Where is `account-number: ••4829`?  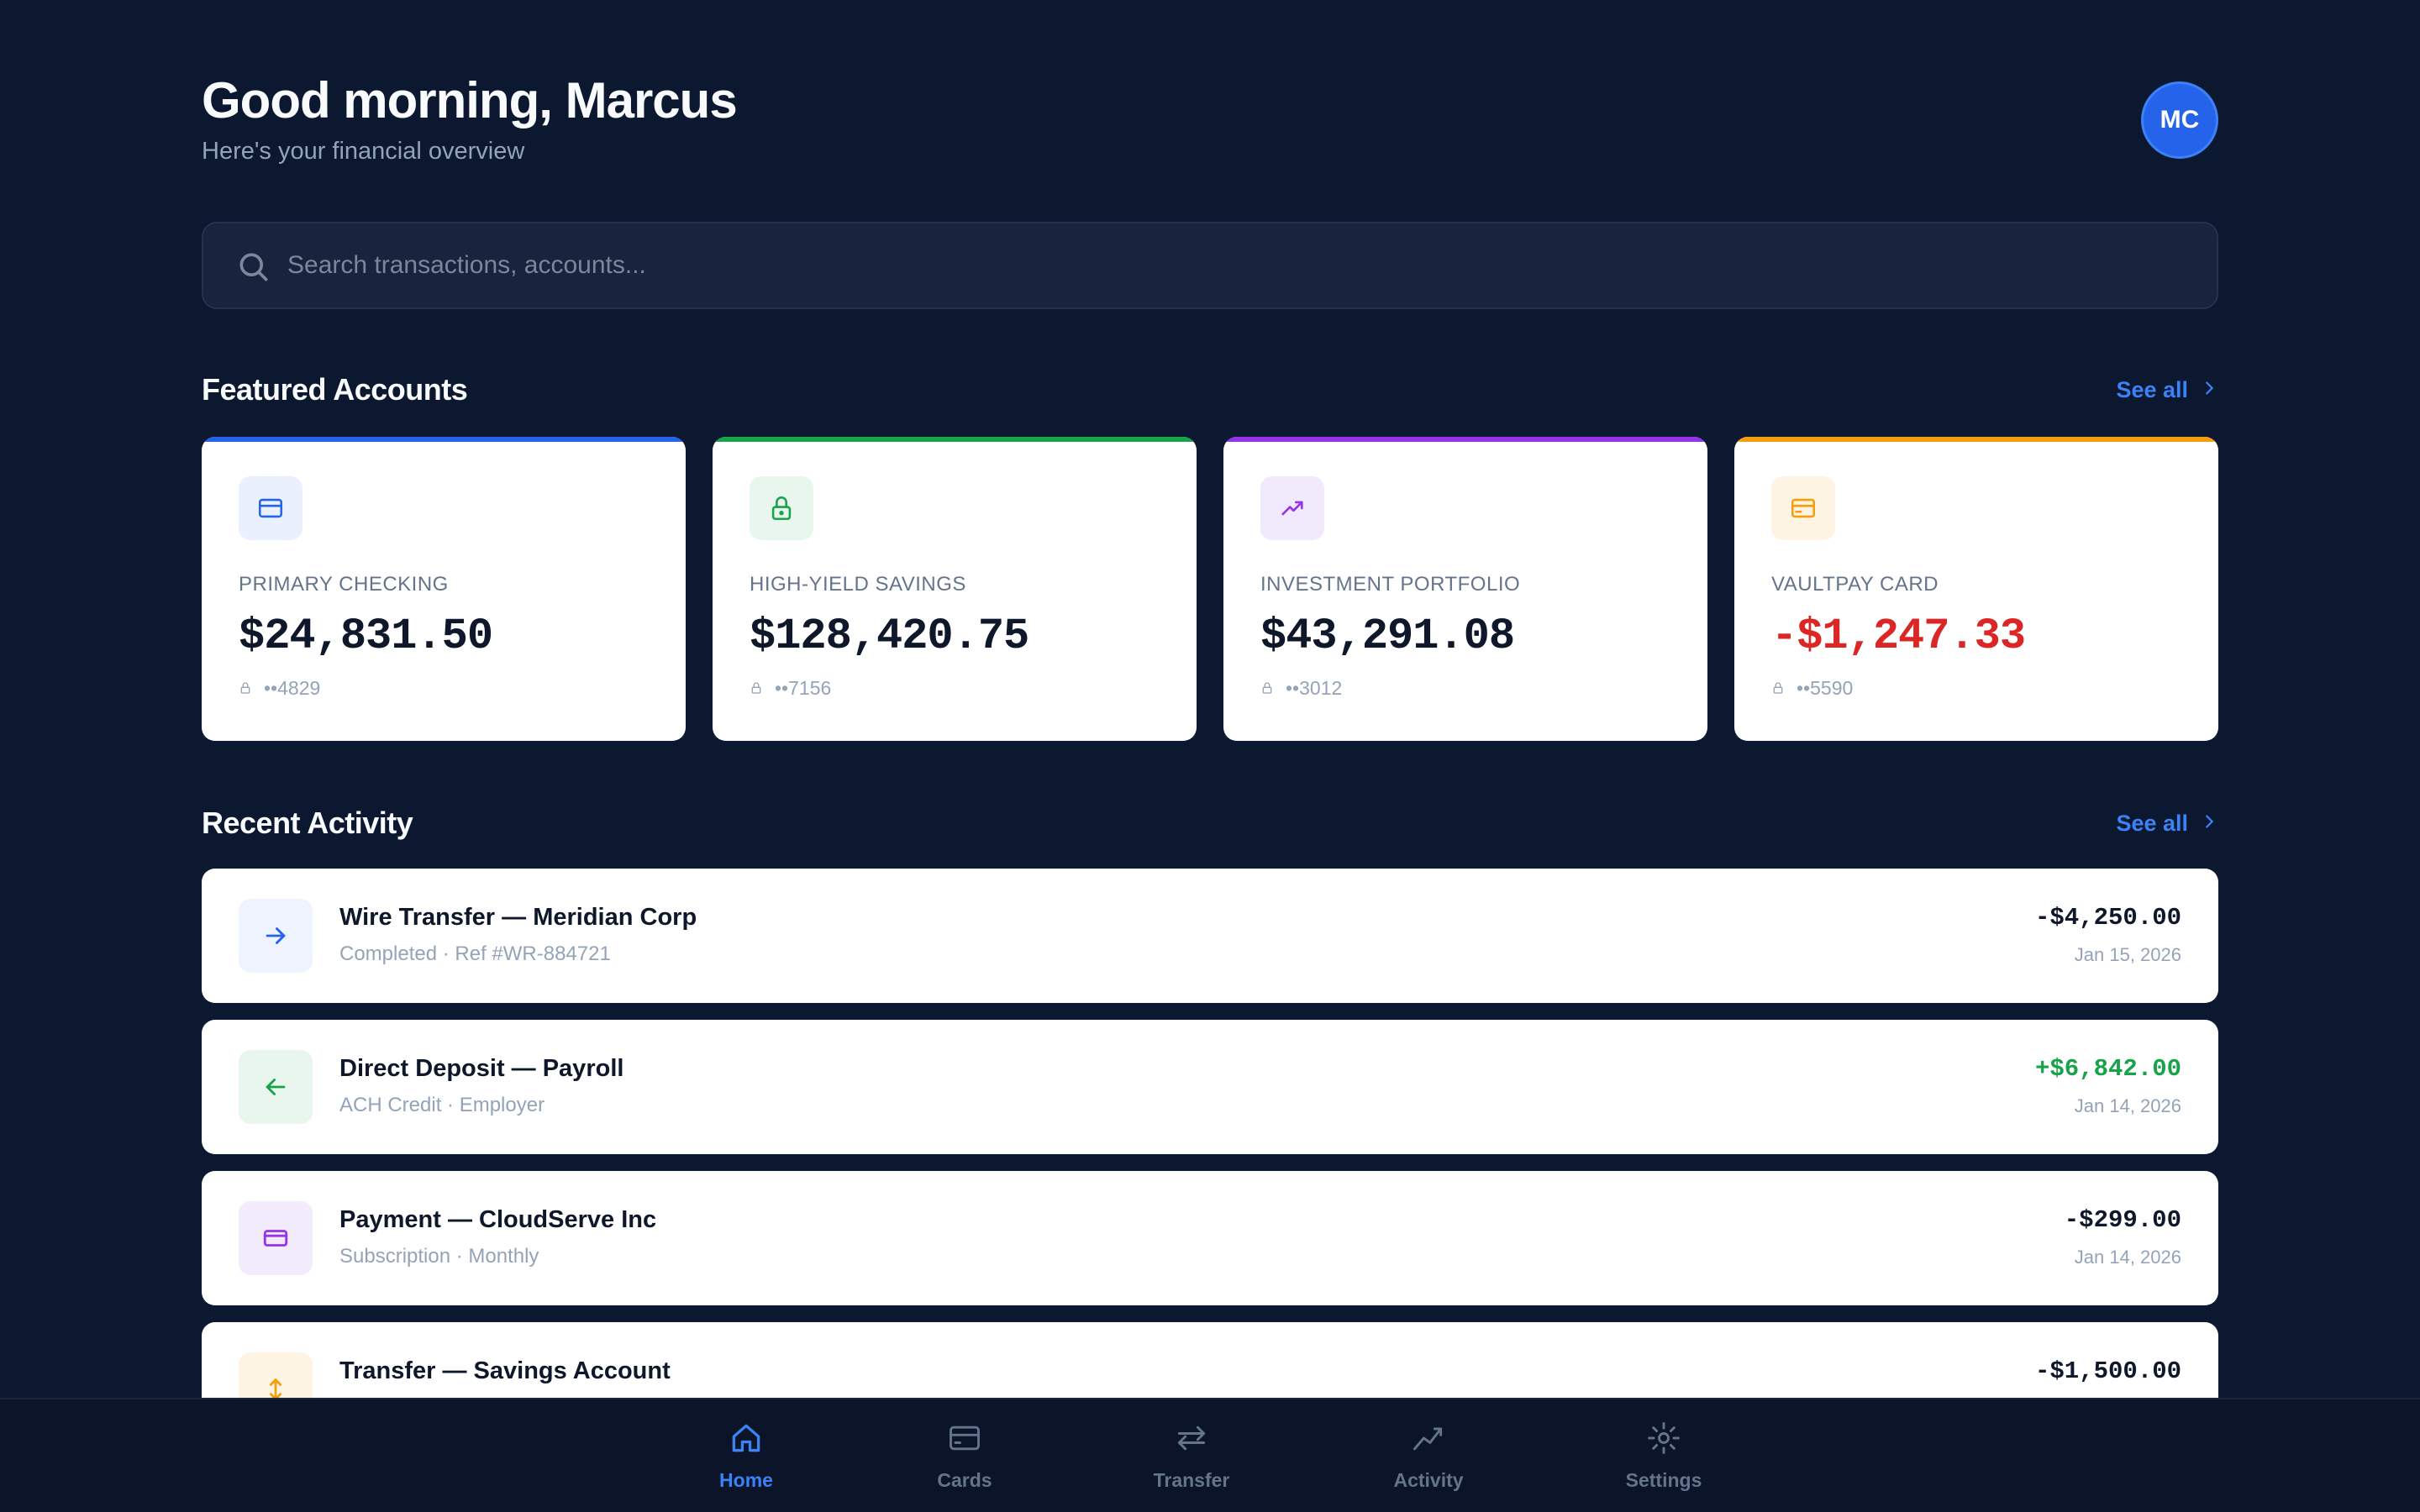
account-number: ••4829 is located at coordinates (279, 688).